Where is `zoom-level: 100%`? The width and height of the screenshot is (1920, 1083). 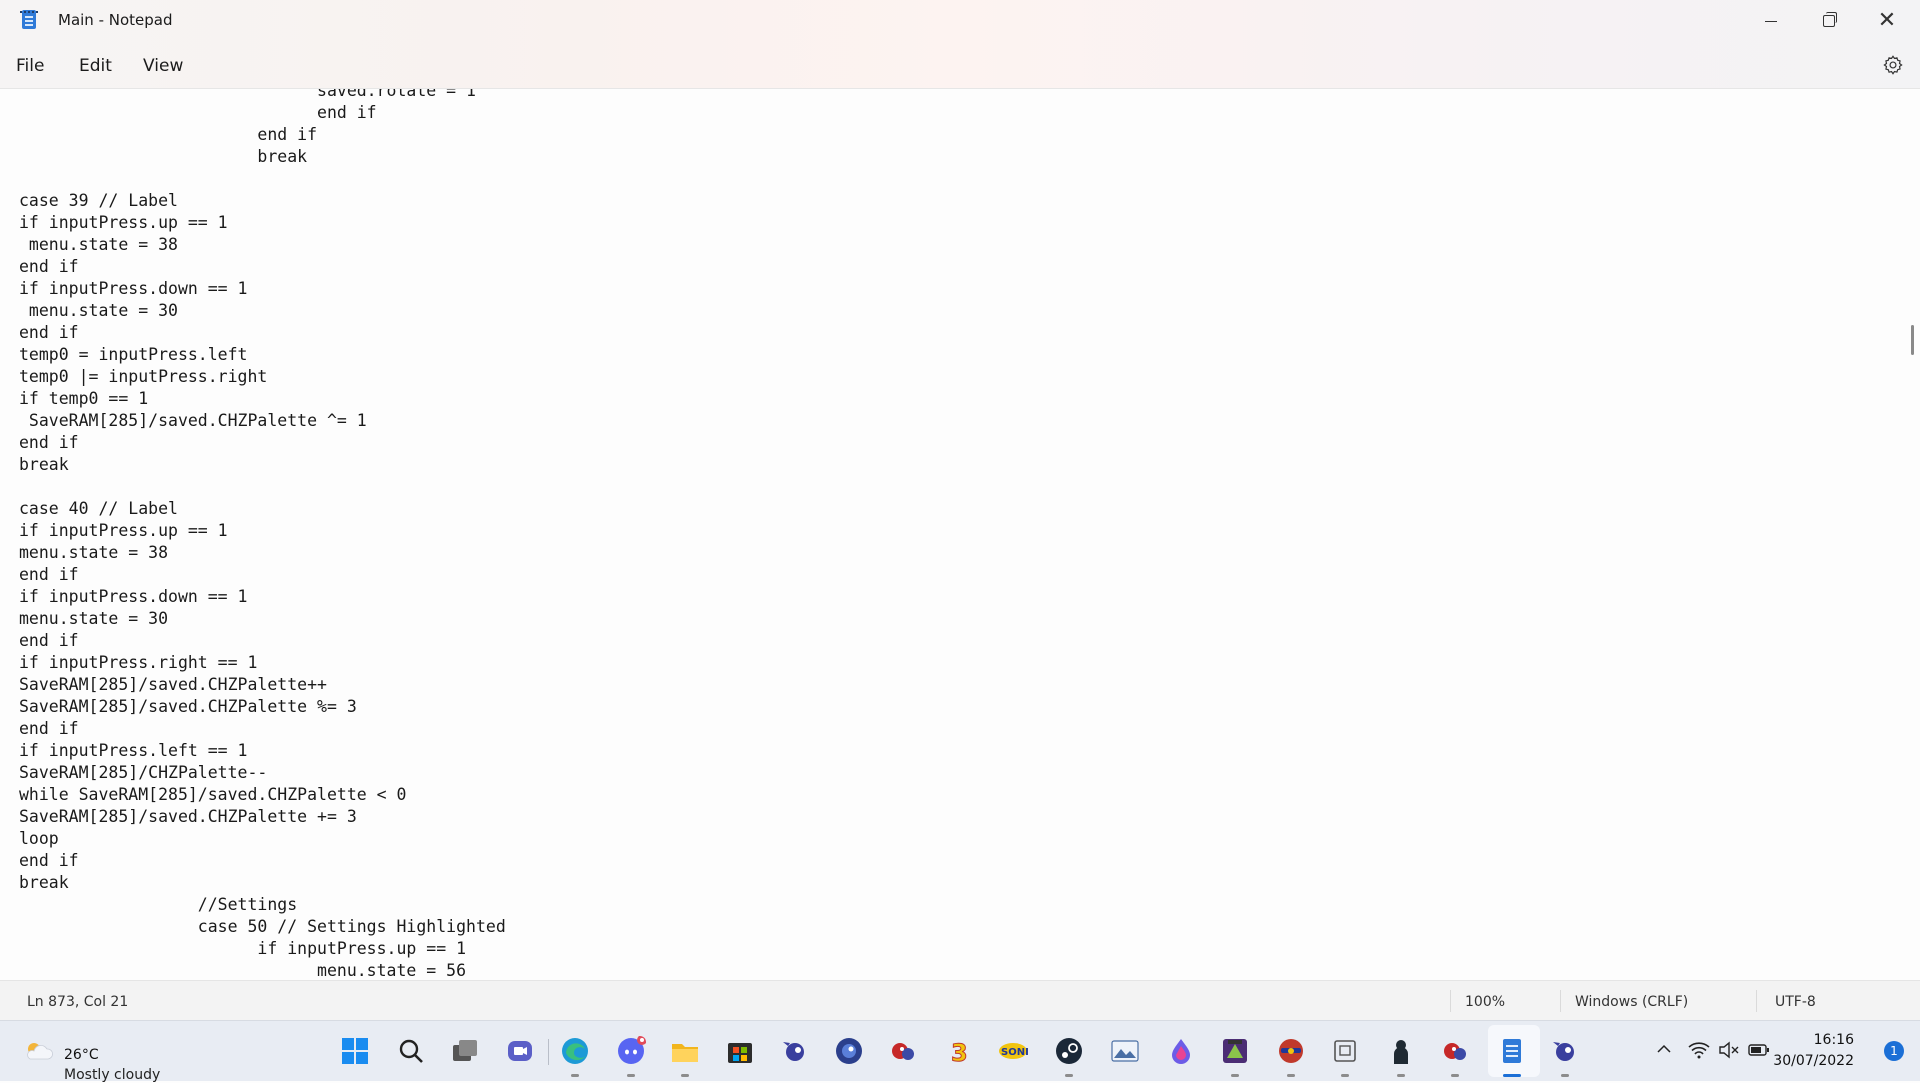 zoom-level: 100% is located at coordinates (1485, 1002).